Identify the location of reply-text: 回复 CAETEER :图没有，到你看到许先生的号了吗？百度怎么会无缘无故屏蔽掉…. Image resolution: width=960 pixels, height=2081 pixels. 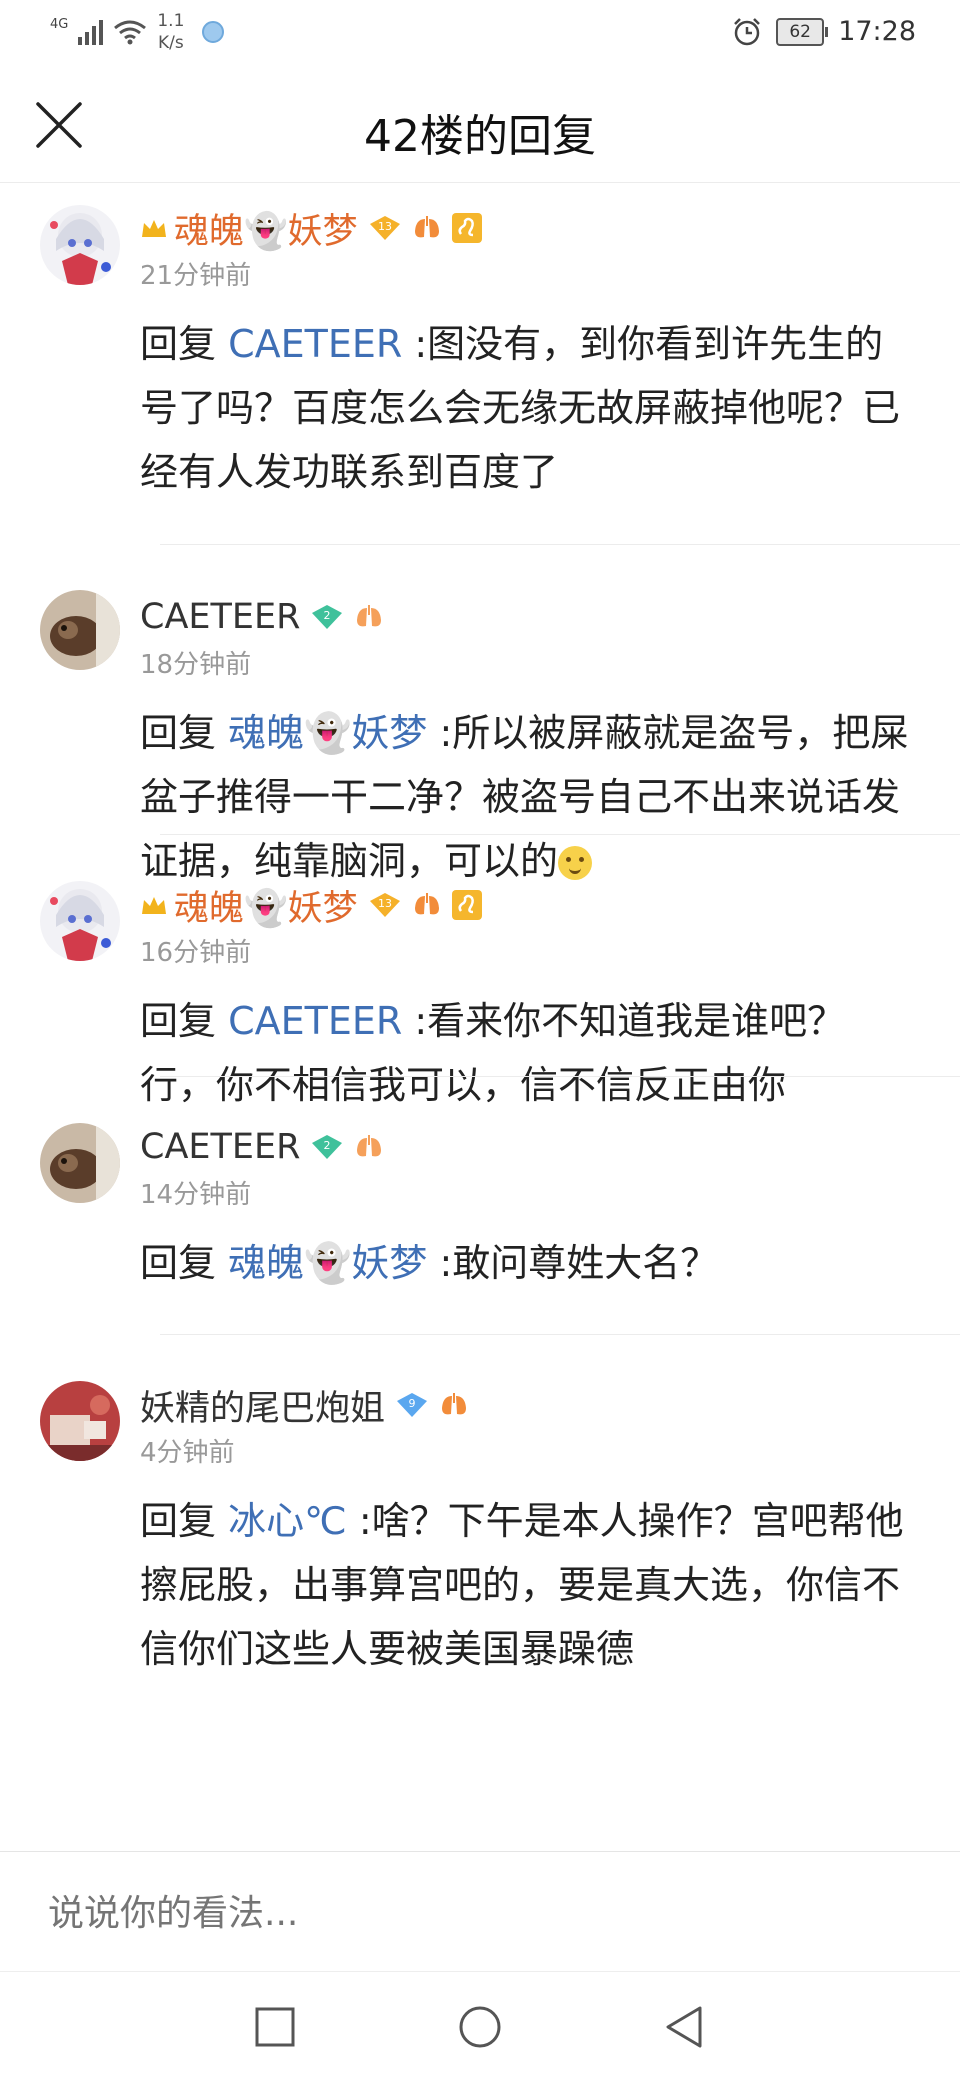
(520, 408).